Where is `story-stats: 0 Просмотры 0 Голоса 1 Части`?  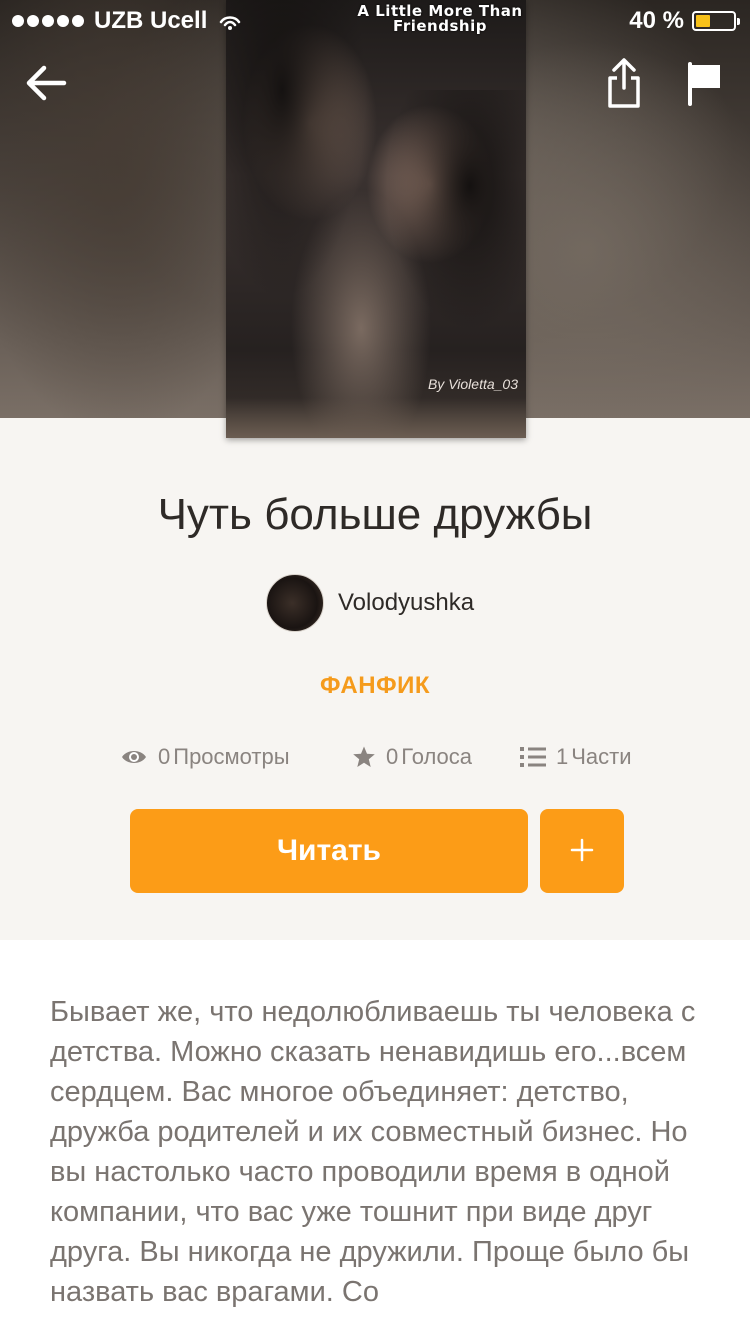
story-stats: 0 Просмотры 0 Голоса 1 Части is located at coordinates (375, 761).